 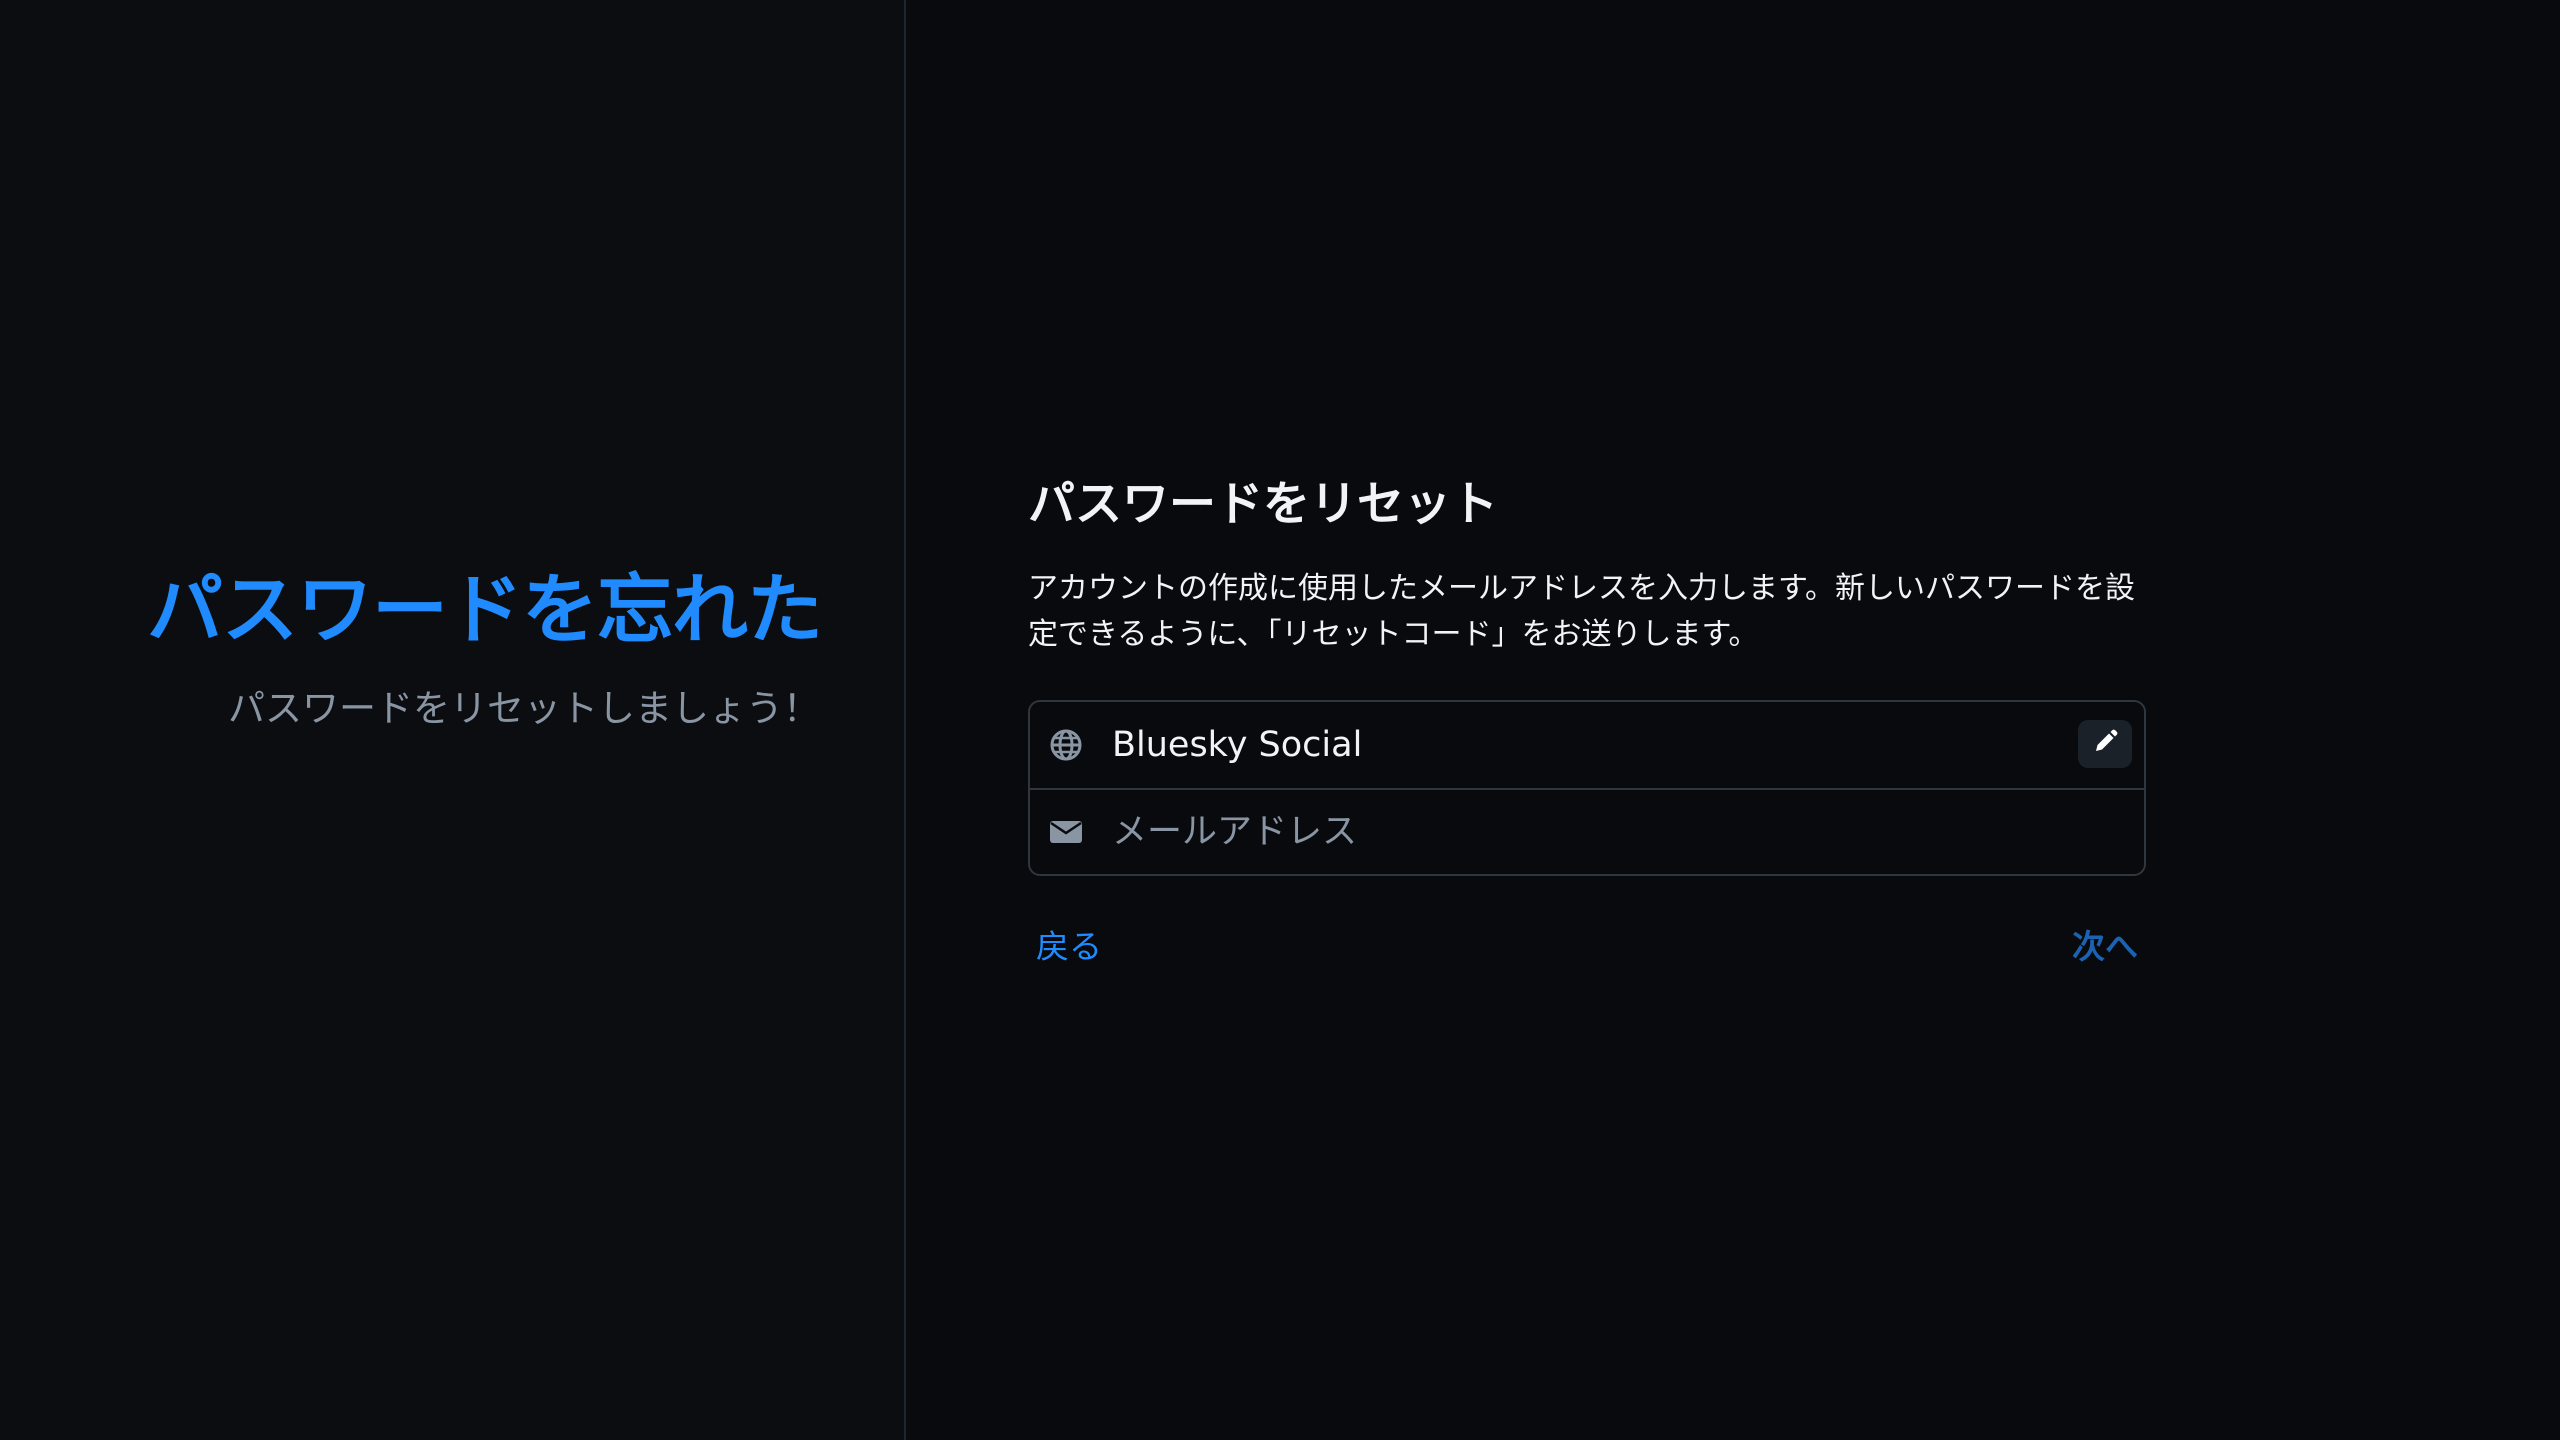 What do you see at coordinates (1587, 944) in the screenshot?
I see `form-actions: 戻る 次へ` at bounding box center [1587, 944].